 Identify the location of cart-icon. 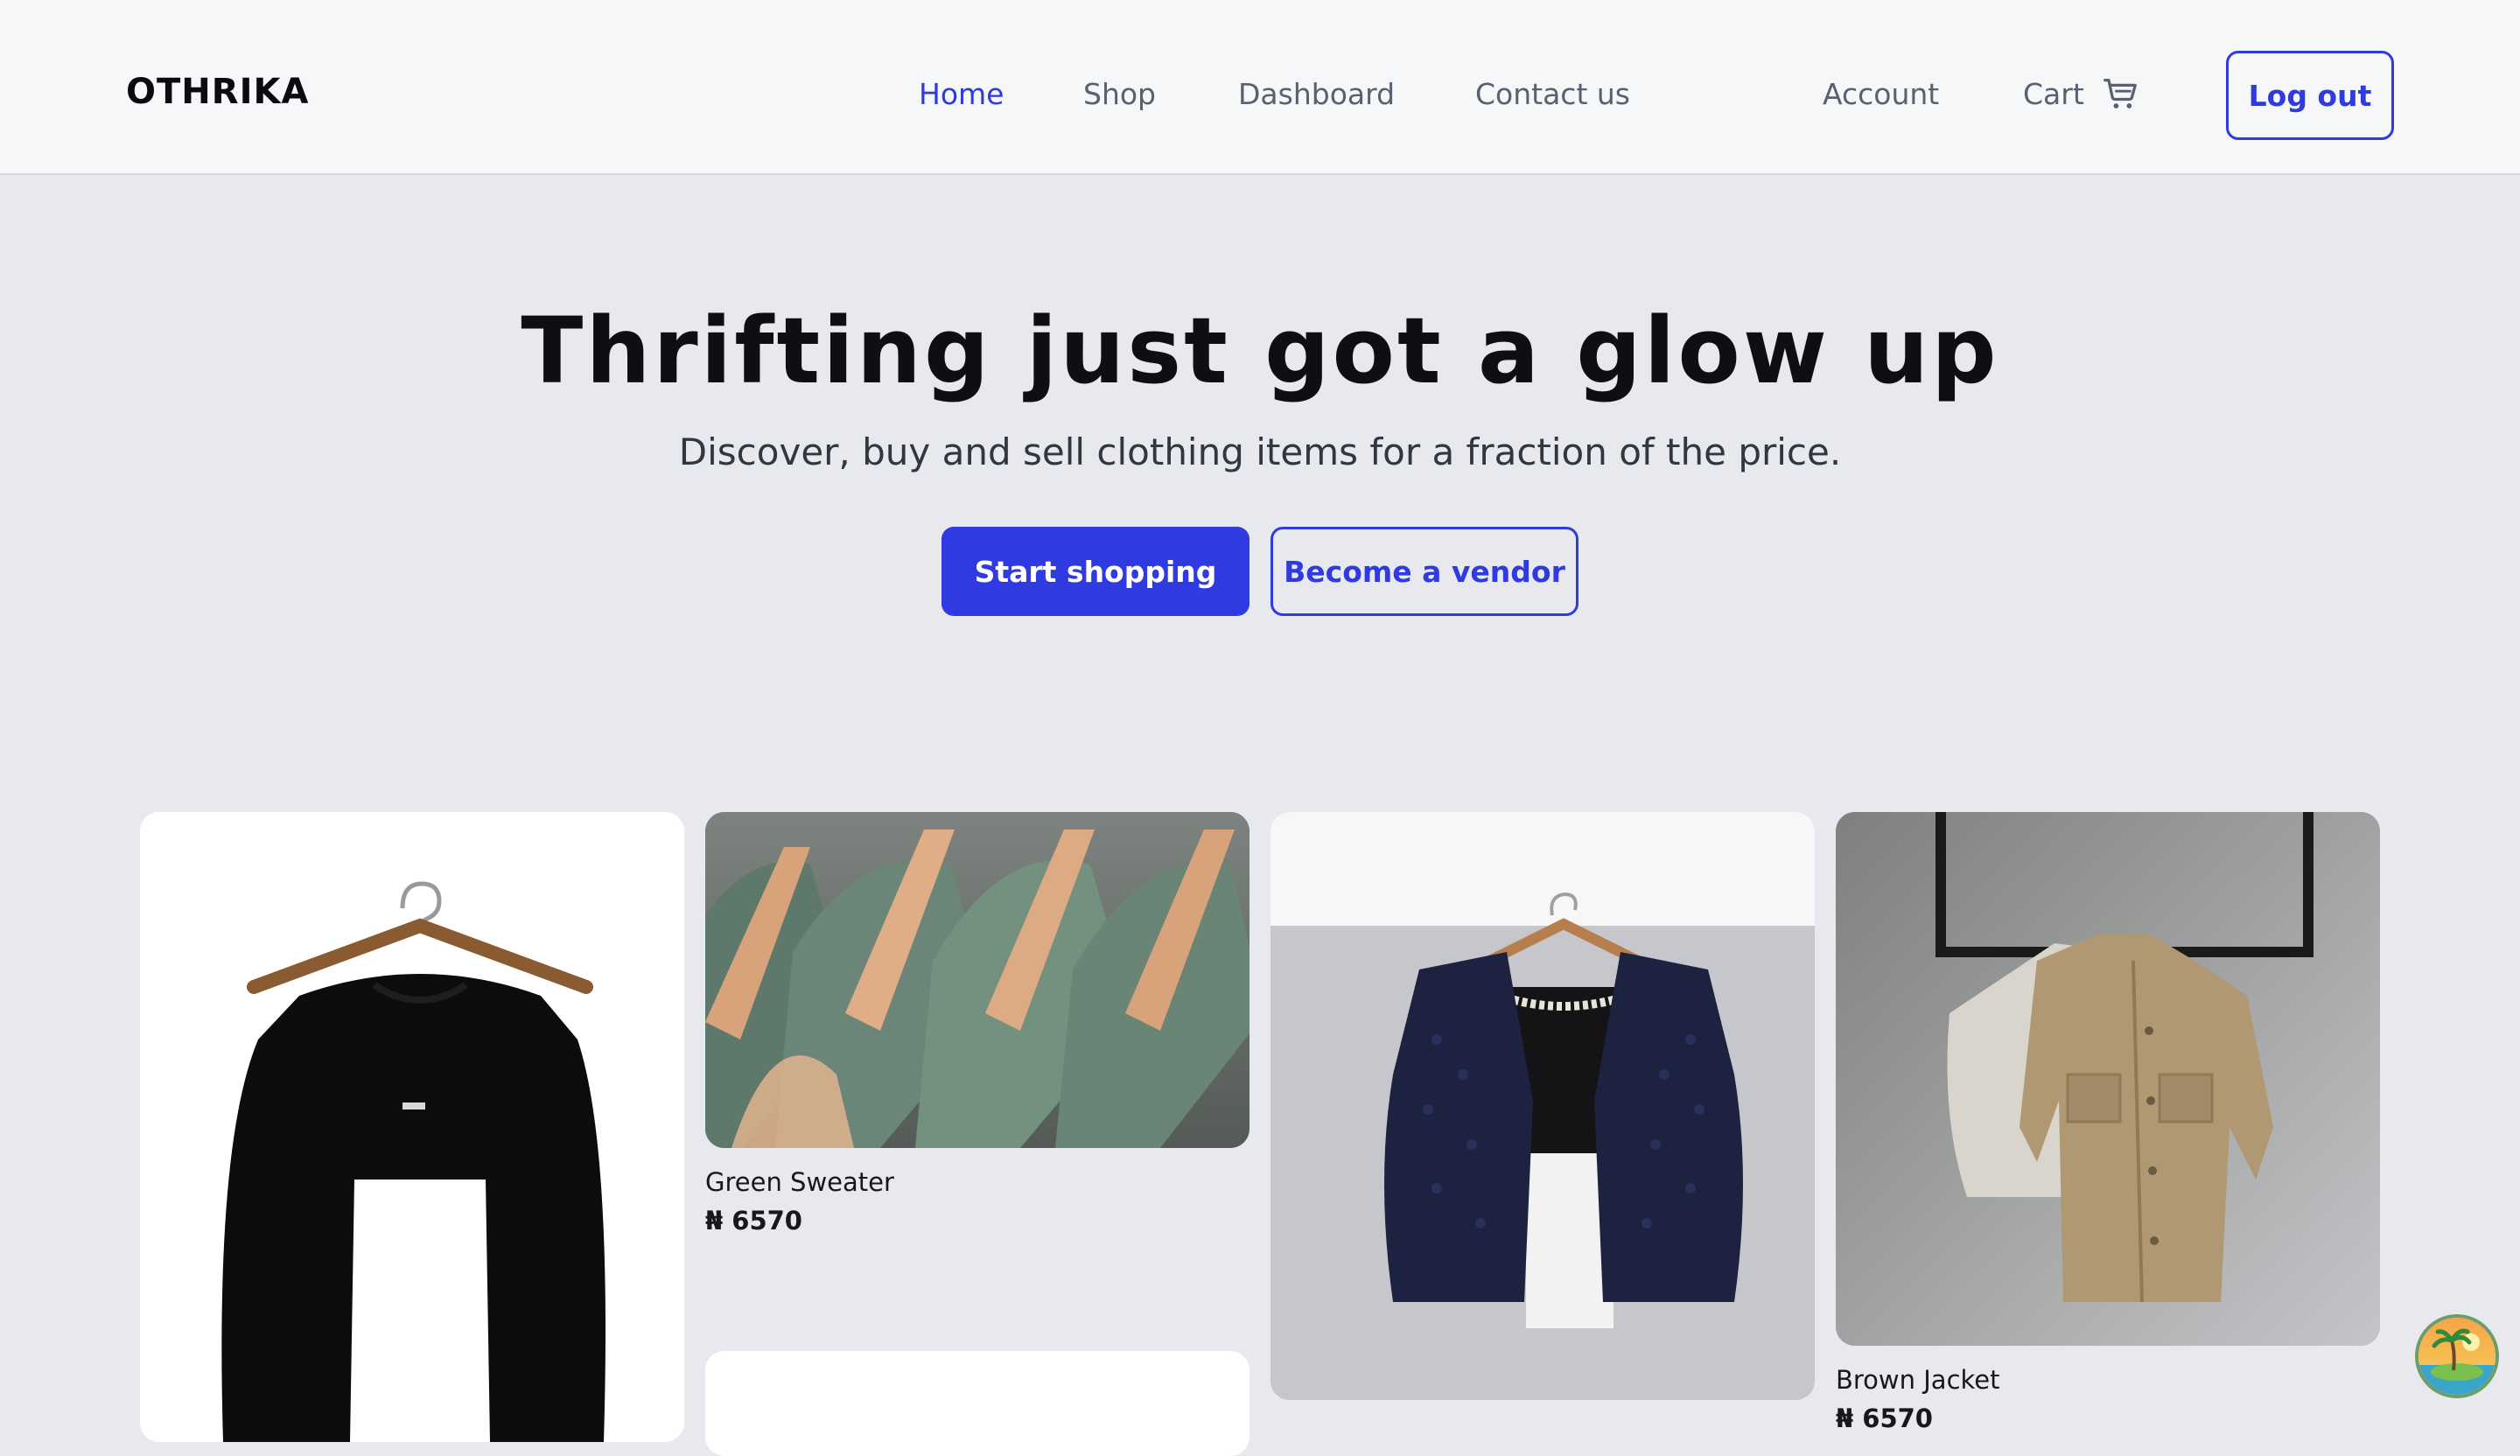
(2120, 94).